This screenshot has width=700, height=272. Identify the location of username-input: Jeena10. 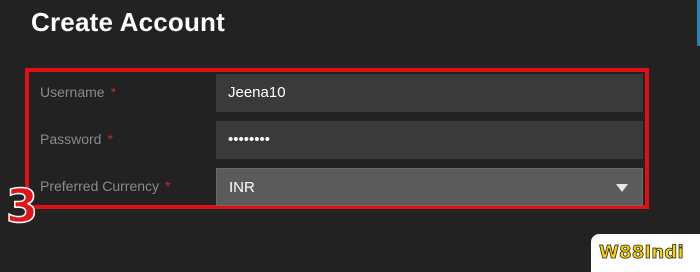
(429, 93).